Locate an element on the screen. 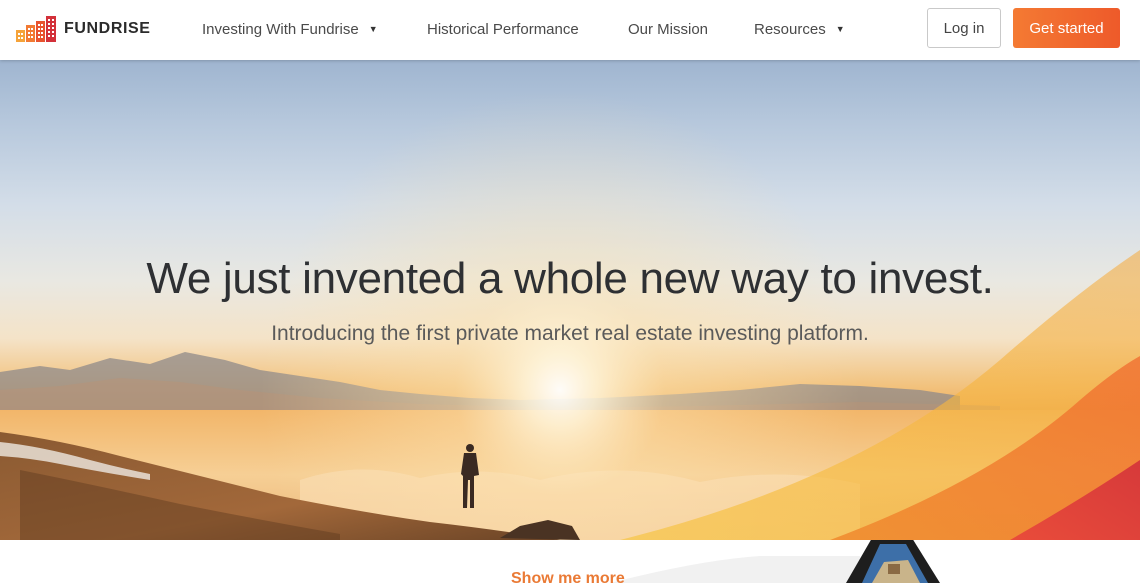 This screenshot has width=1140, height=583. fundrise-logo: FUNDRISE is located at coordinates (83, 29).